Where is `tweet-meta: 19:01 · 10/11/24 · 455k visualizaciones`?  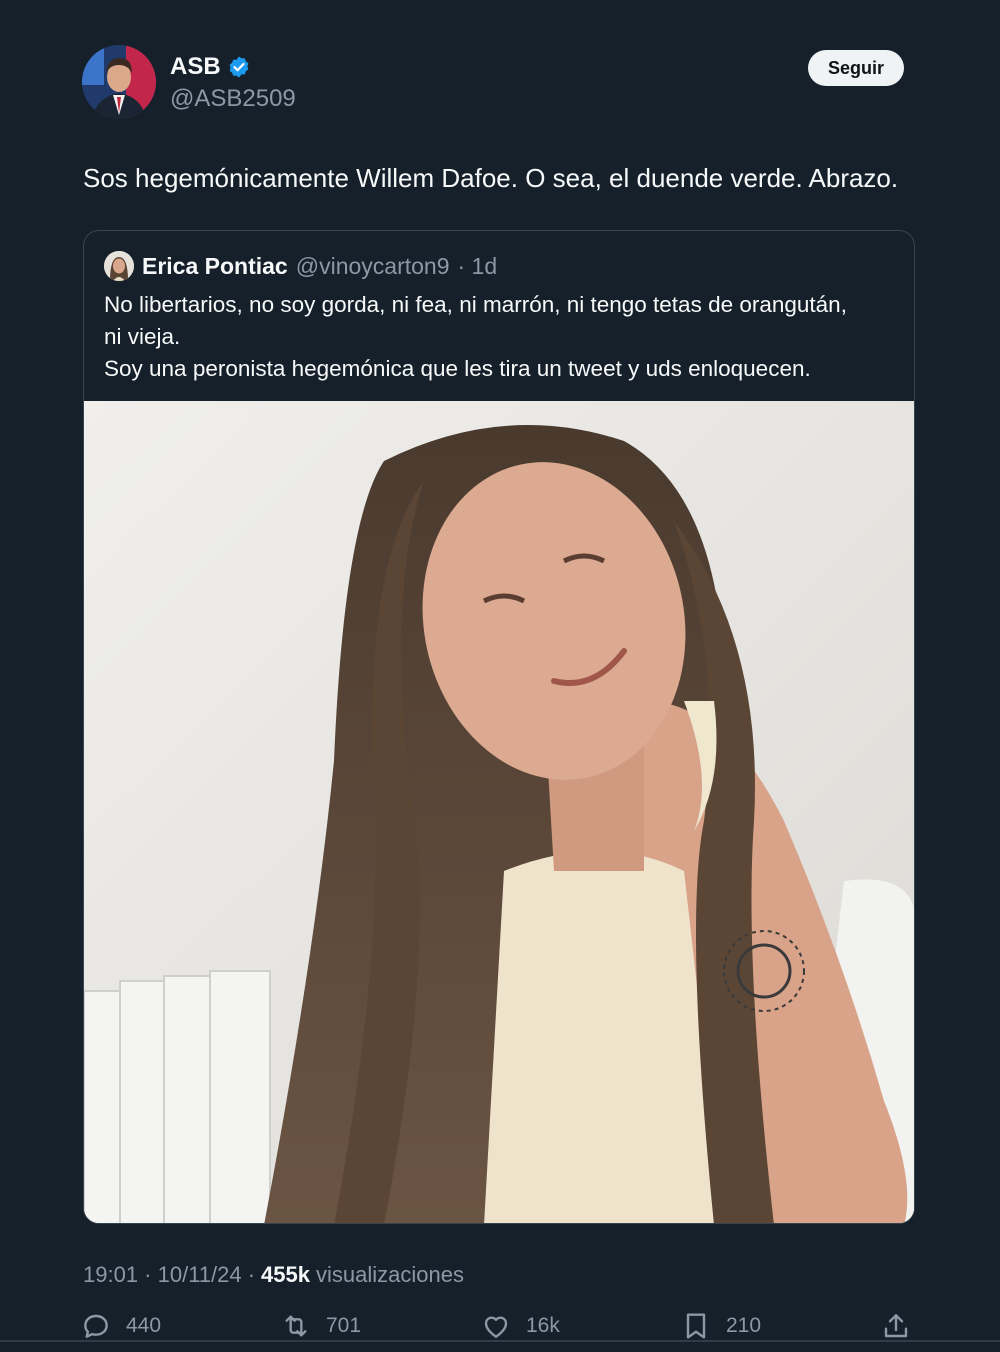
tweet-meta: 19:01 · 10/11/24 · 455k visualizaciones is located at coordinates (273, 1275).